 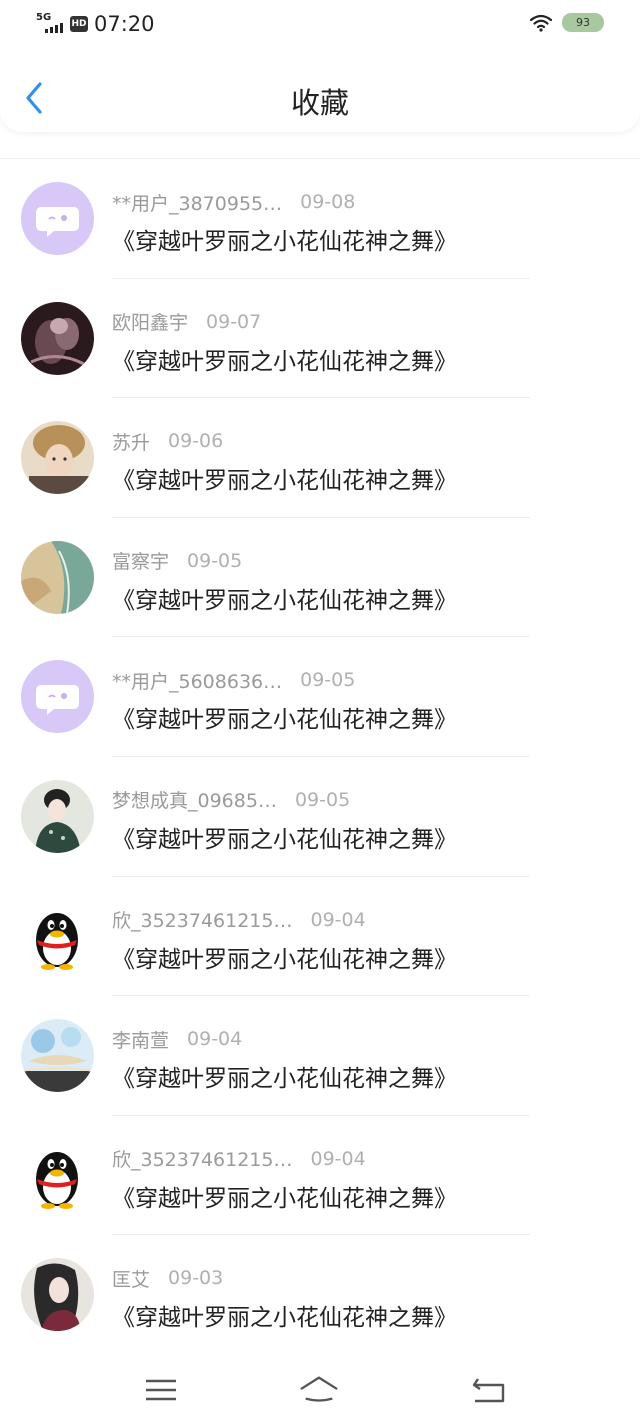 I want to click on system-nav-bar, so click(x=320, y=1392).